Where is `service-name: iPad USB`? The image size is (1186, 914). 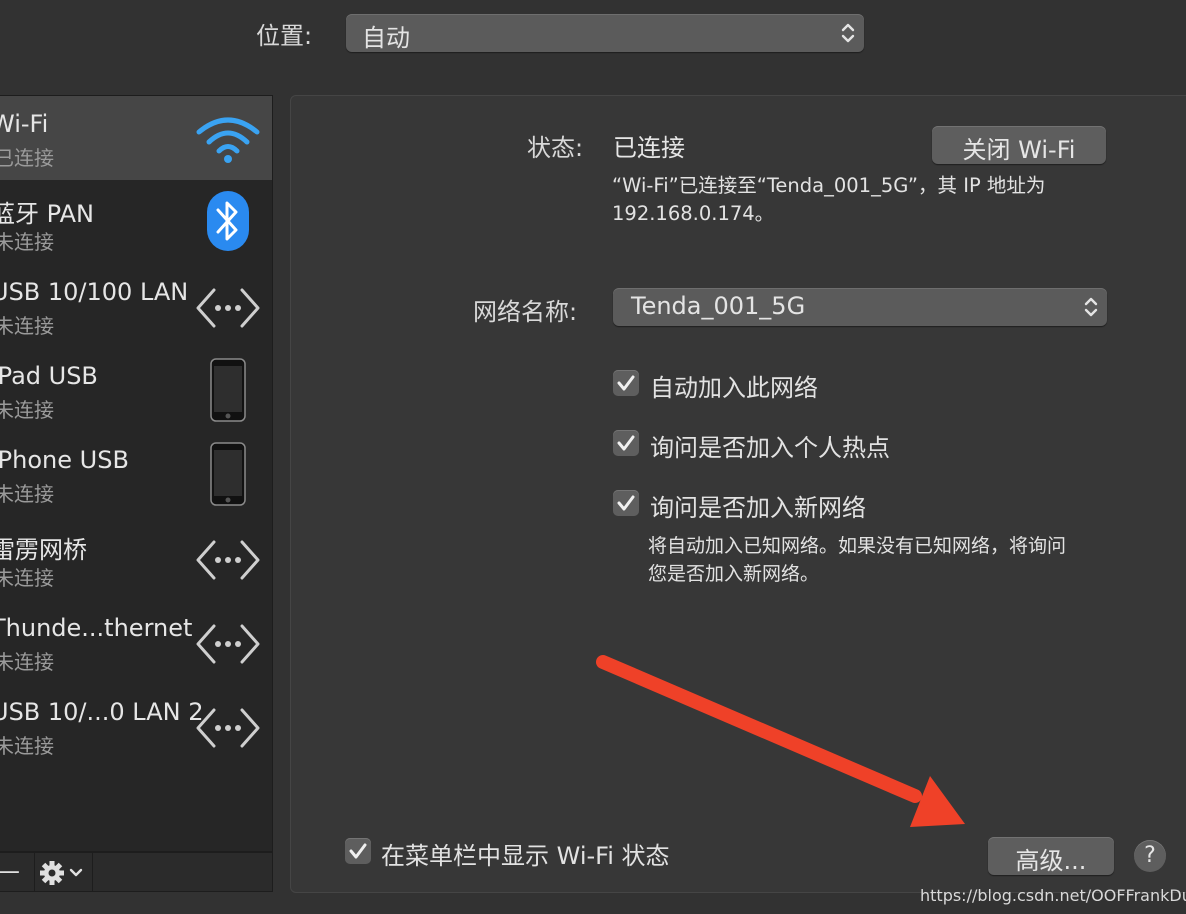 service-name: iPad USB is located at coordinates (49, 376).